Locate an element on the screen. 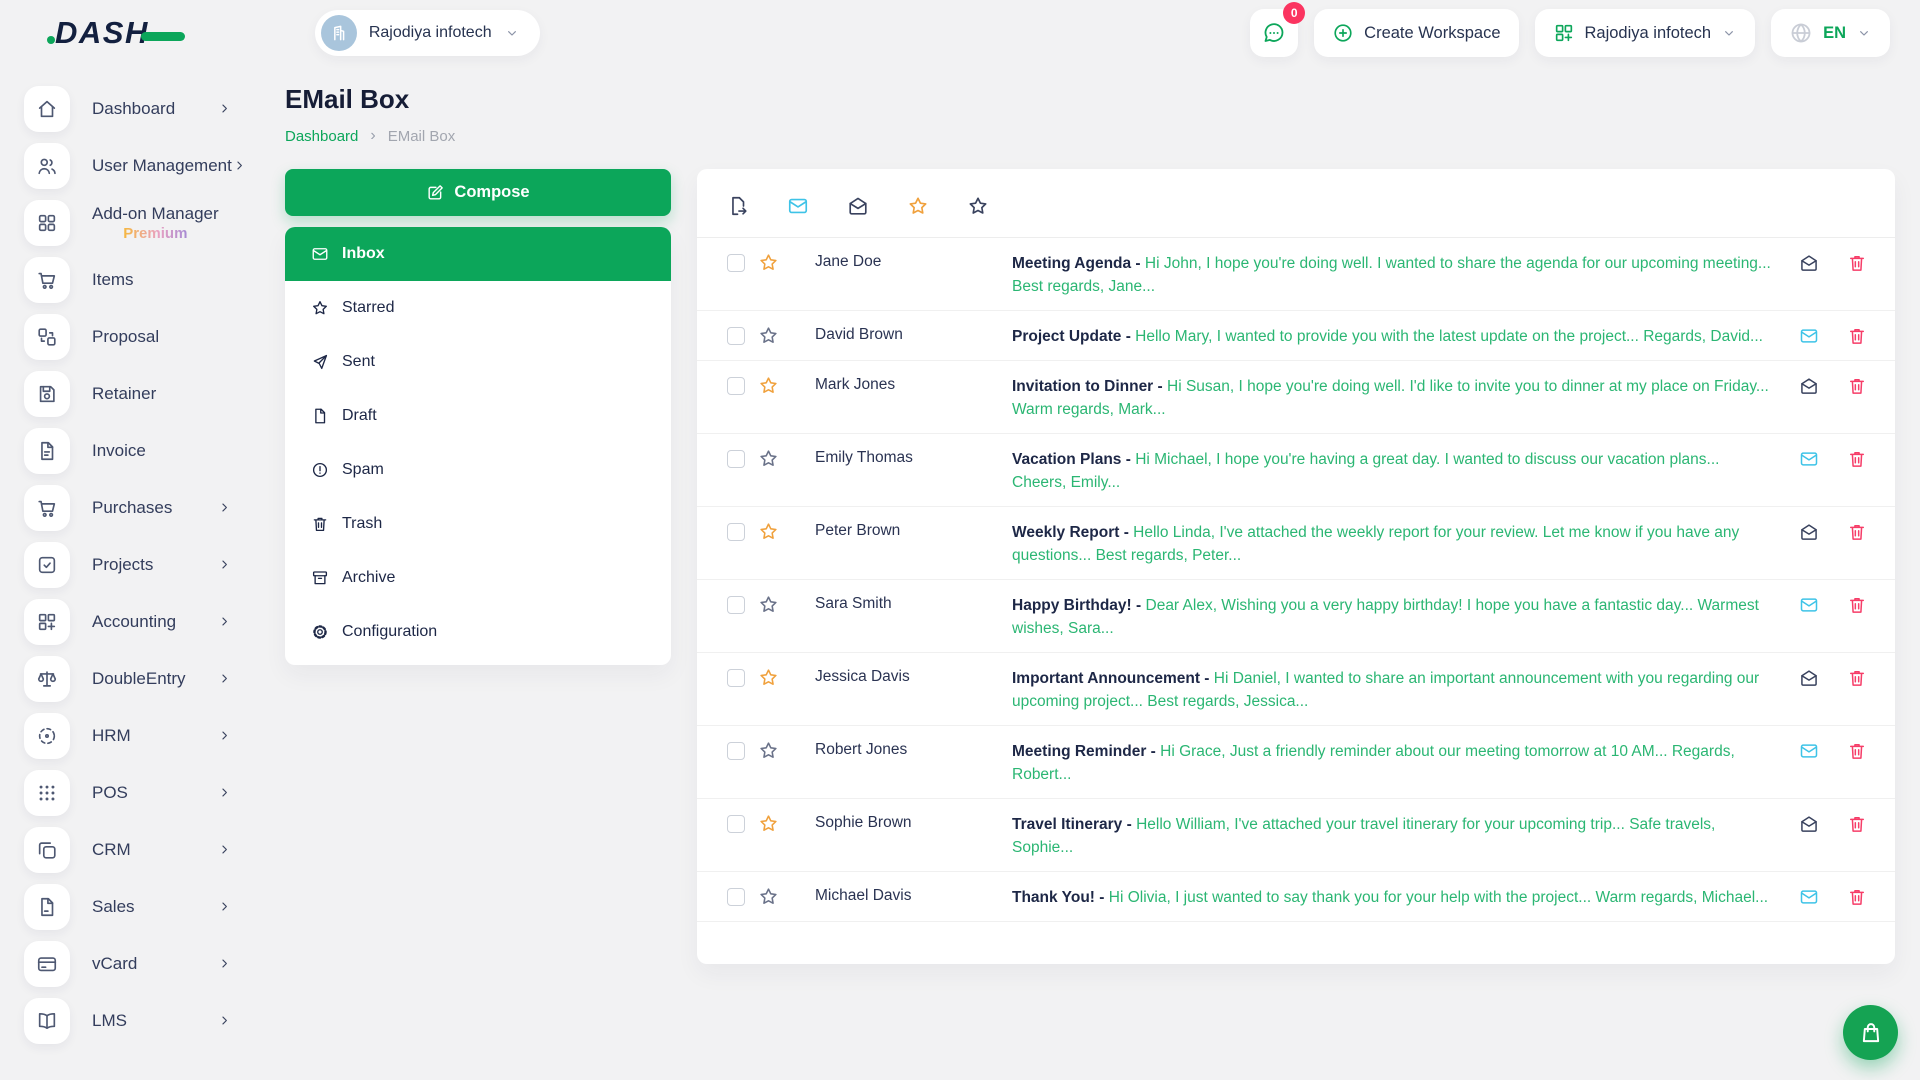 The width and height of the screenshot is (1920, 1080). check-square-icon is located at coordinates (47, 564).